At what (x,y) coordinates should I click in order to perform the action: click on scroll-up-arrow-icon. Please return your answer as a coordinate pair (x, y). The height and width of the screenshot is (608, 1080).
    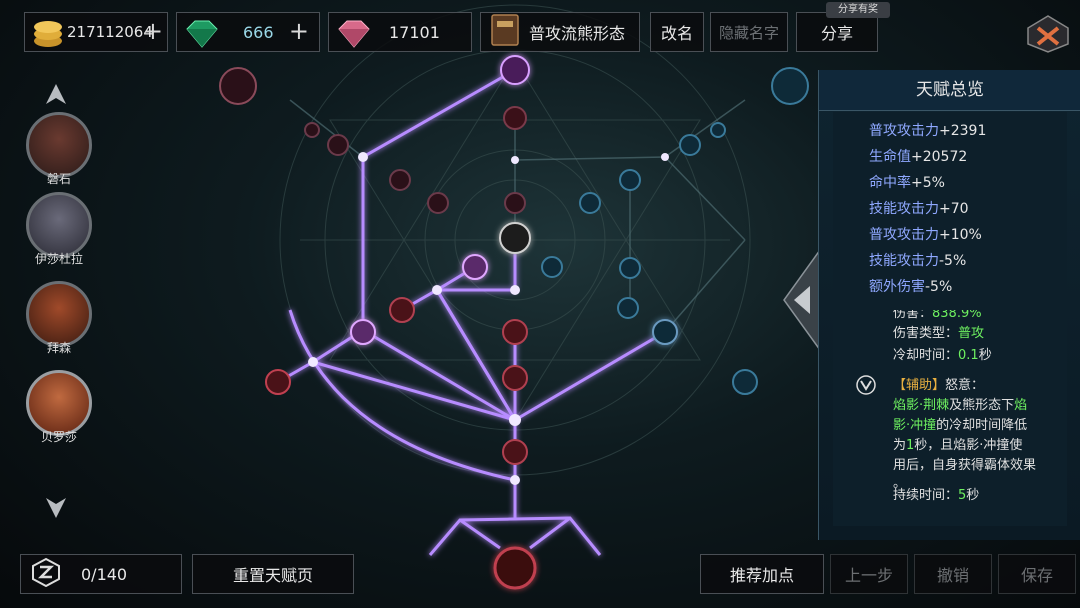
    Looking at the image, I should click on (56, 97).